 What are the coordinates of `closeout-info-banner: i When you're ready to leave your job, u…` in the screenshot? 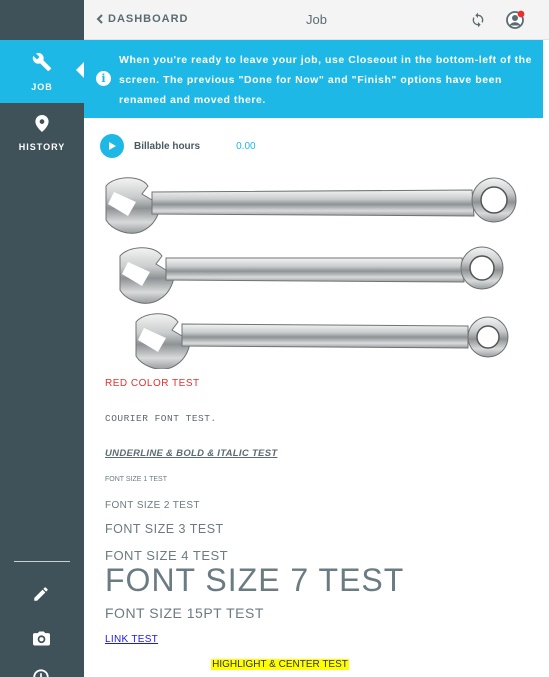 It's located at (309, 79).